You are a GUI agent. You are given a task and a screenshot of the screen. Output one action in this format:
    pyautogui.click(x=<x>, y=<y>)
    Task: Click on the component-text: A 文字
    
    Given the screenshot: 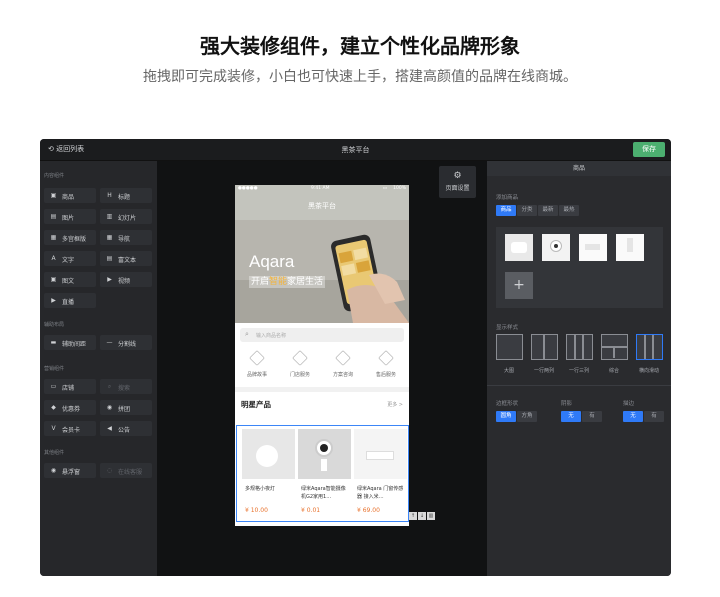 What is the action you would take?
    pyautogui.click(x=70, y=258)
    